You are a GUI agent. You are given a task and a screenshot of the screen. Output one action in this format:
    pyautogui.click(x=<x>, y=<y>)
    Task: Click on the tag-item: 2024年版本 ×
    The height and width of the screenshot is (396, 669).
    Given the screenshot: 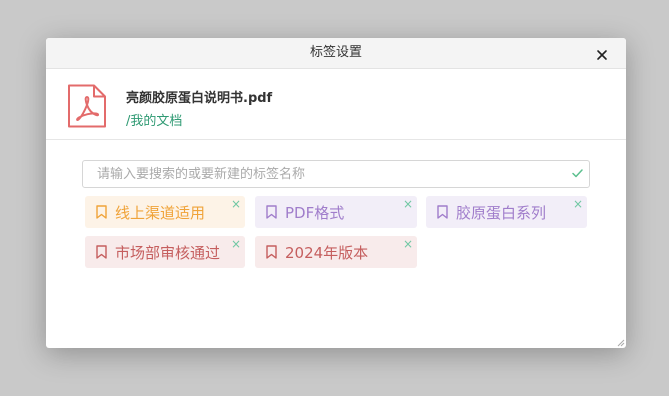 What is the action you would take?
    pyautogui.click(x=336, y=252)
    